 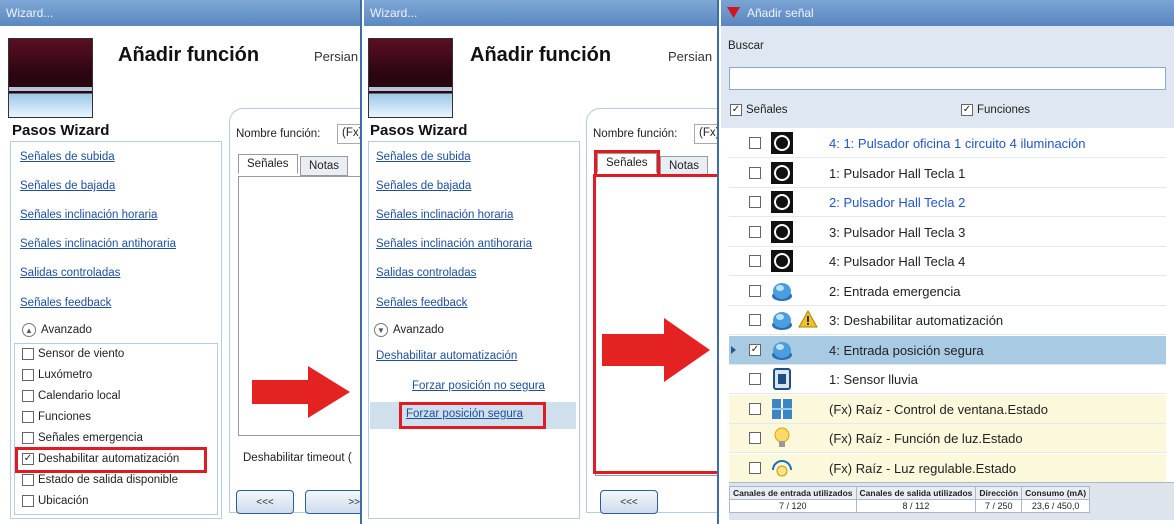 What do you see at coordinates (108, 480) in the screenshot?
I see `option-label: Estado de salida disponible` at bounding box center [108, 480].